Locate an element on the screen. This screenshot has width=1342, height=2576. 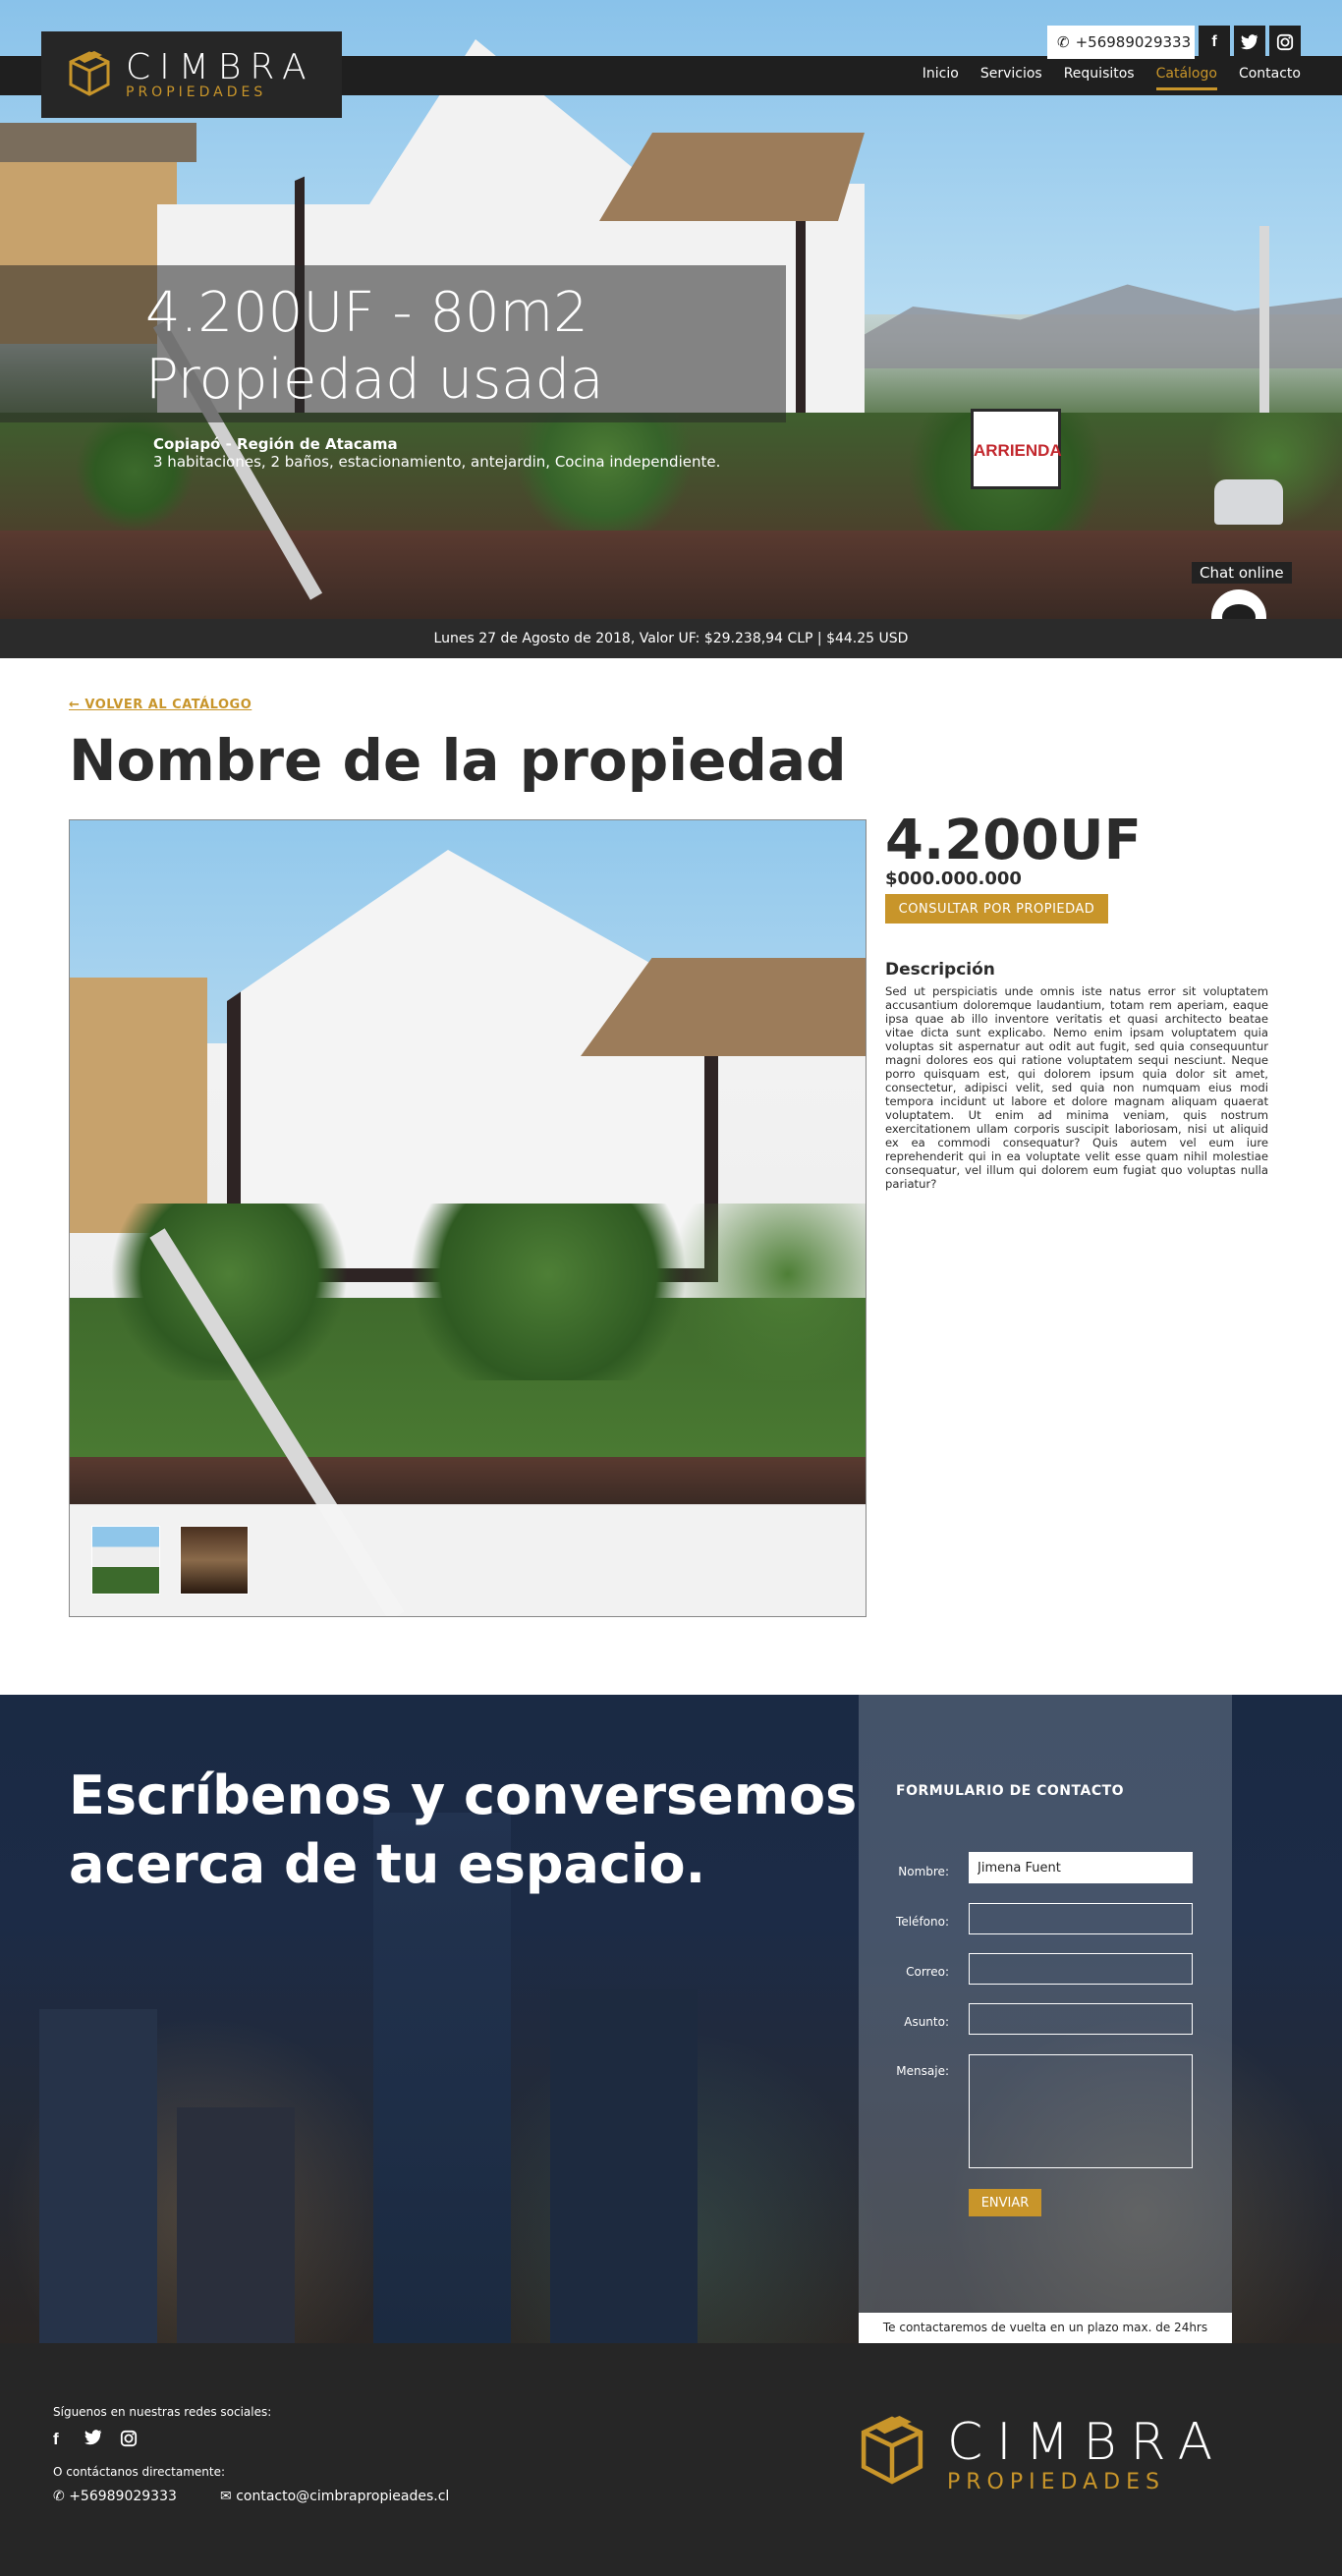
envelope-icon: ✉ is located at coordinates (228, 2496).